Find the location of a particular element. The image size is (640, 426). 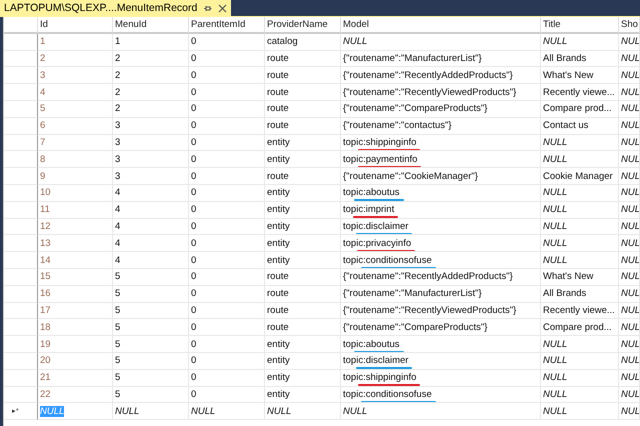

table-cell: {"routename":"contactus"} is located at coordinates (441, 126).